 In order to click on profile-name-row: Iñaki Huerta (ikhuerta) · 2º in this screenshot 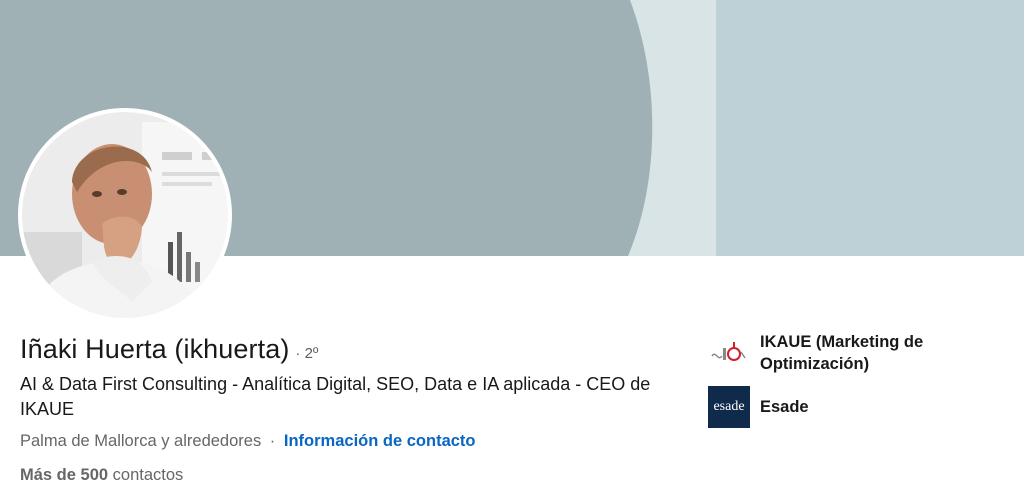, I will do `click(169, 349)`.